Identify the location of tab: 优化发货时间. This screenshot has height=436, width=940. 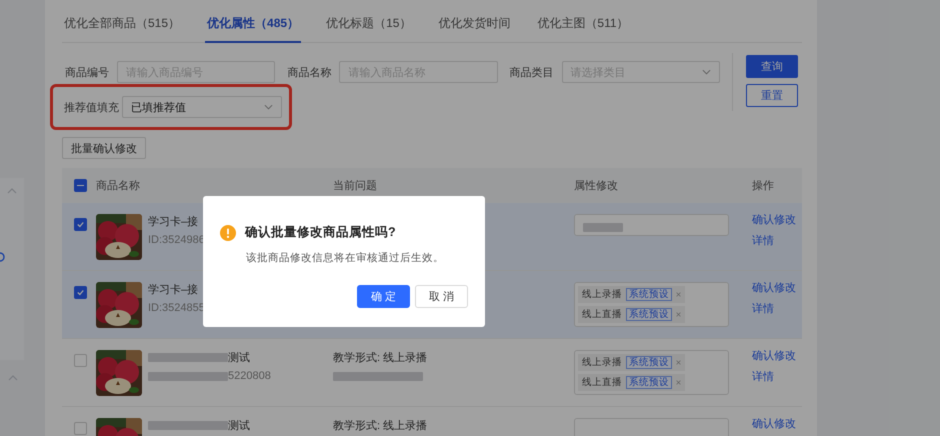
(474, 29).